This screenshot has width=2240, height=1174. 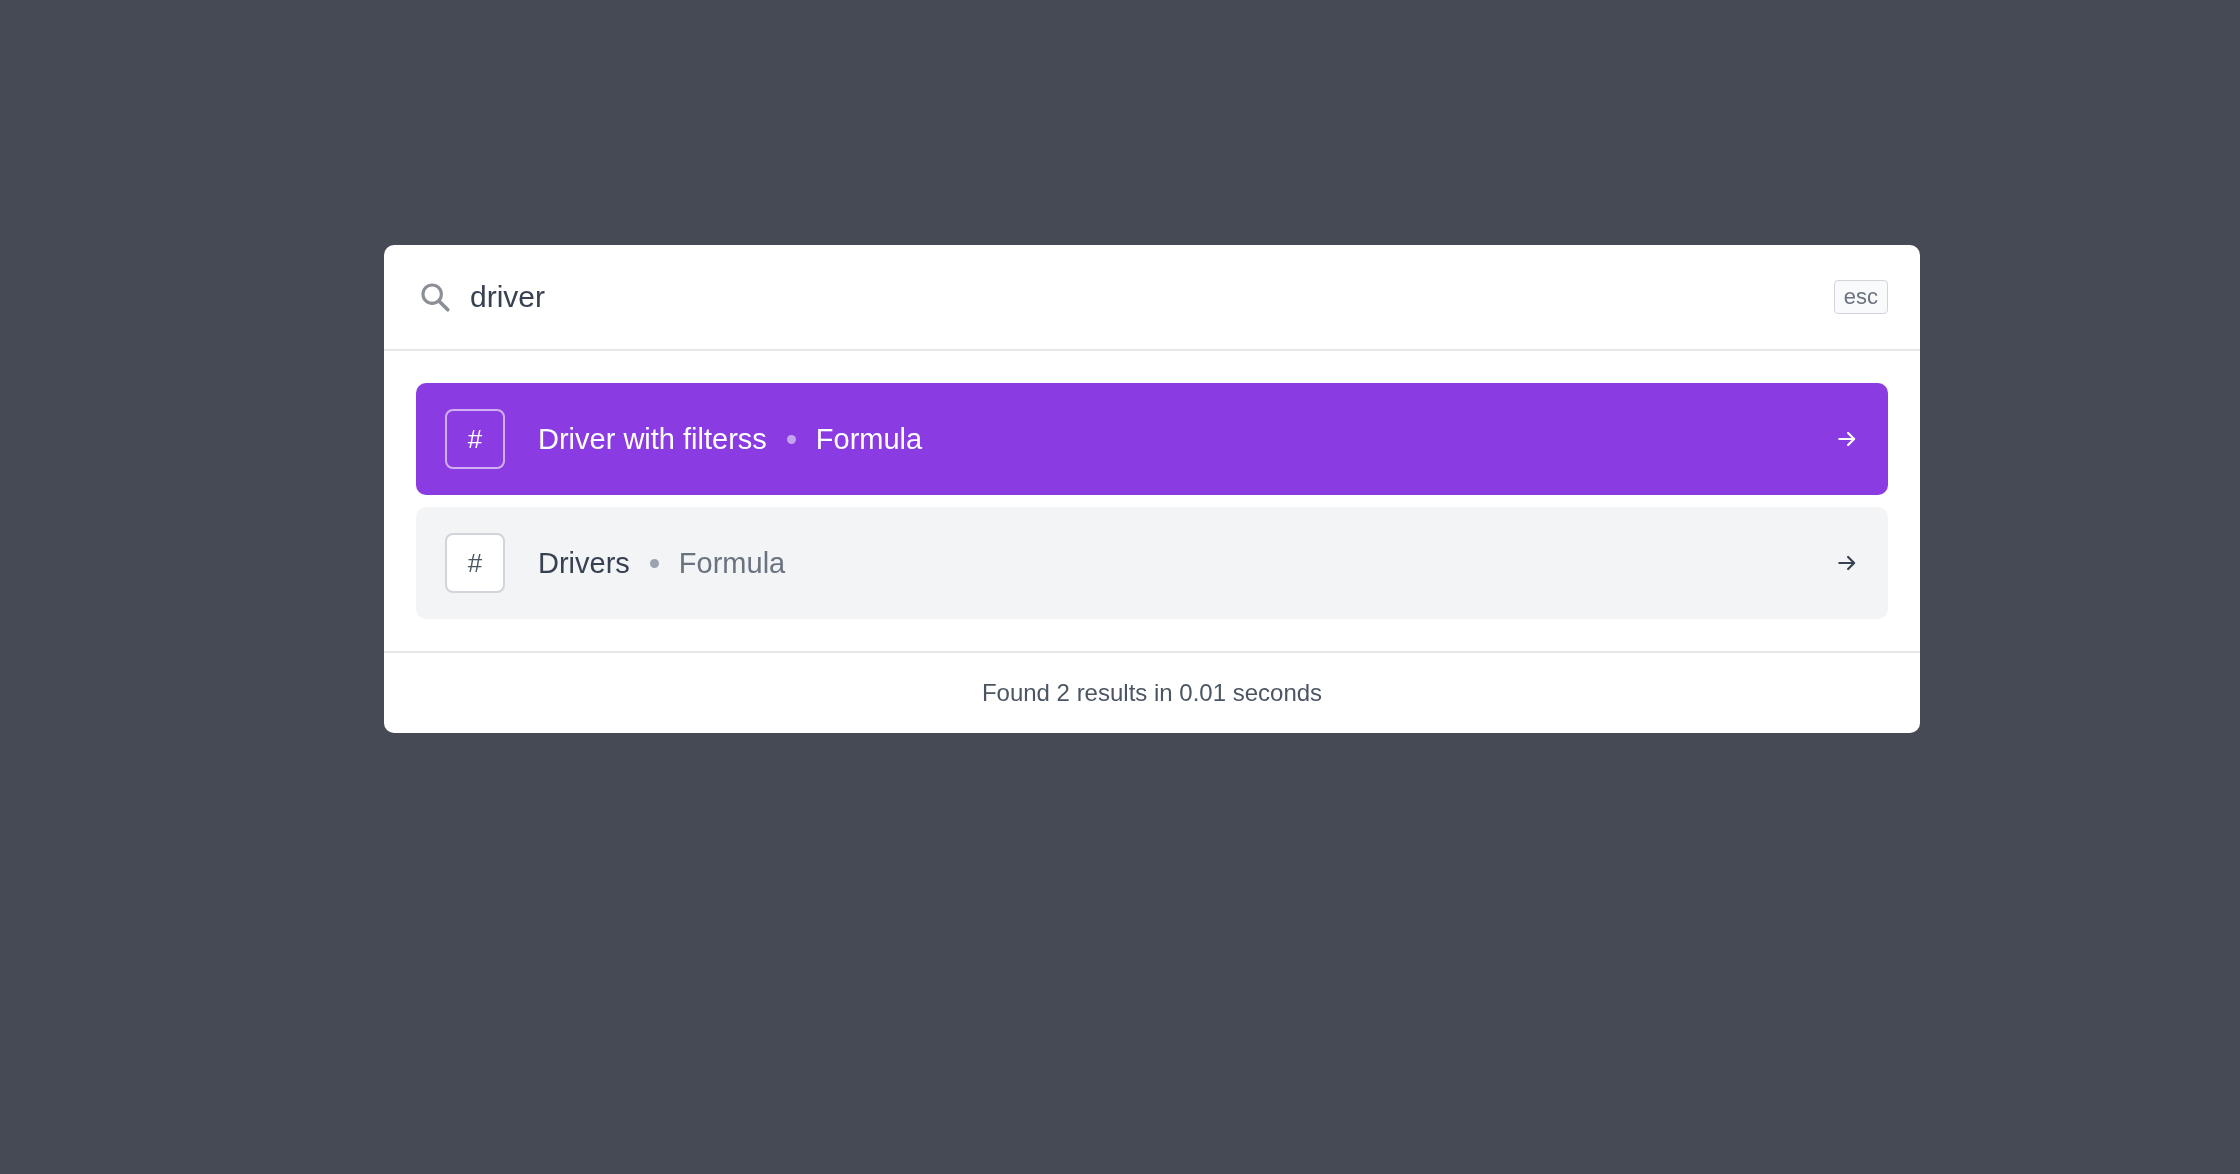 What do you see at coordinates (584, 563) in the screenshot?
I see `result-title: Drivers` at bounding box center [584, 563].